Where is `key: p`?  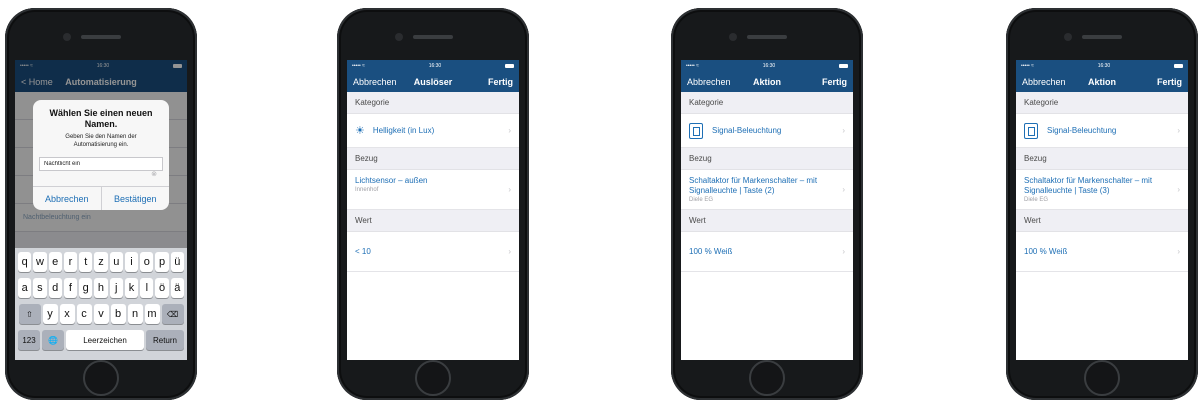 key: p is located at coordinates (162, 262).